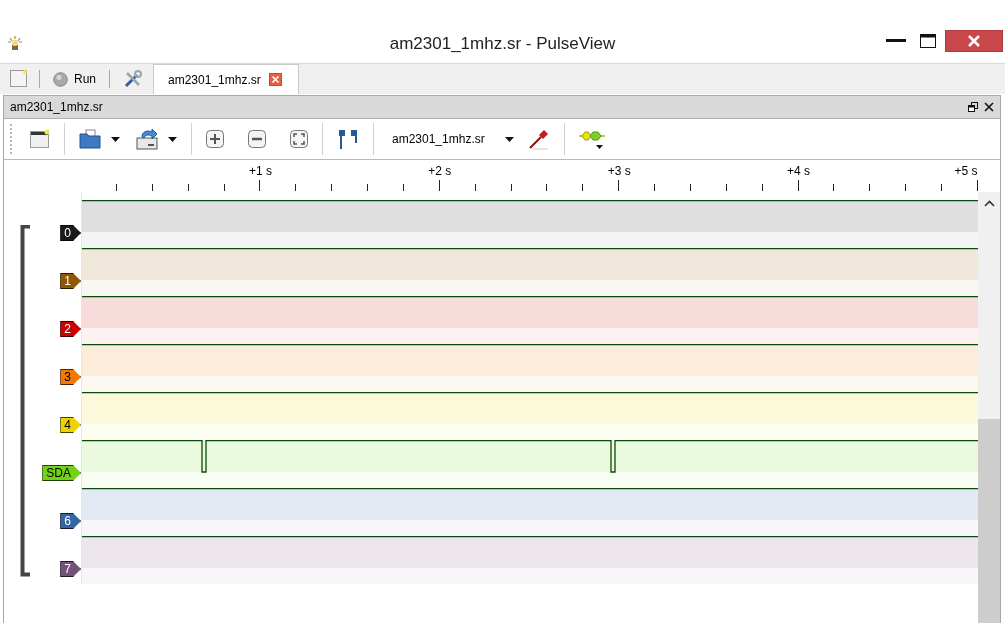 Image resolution: width=1005 pixels, height=623 pixels. What do you see at coordinates (70, 569) in the screenshot?
I see `channel-label: 7` at bounding box center [70, 569].